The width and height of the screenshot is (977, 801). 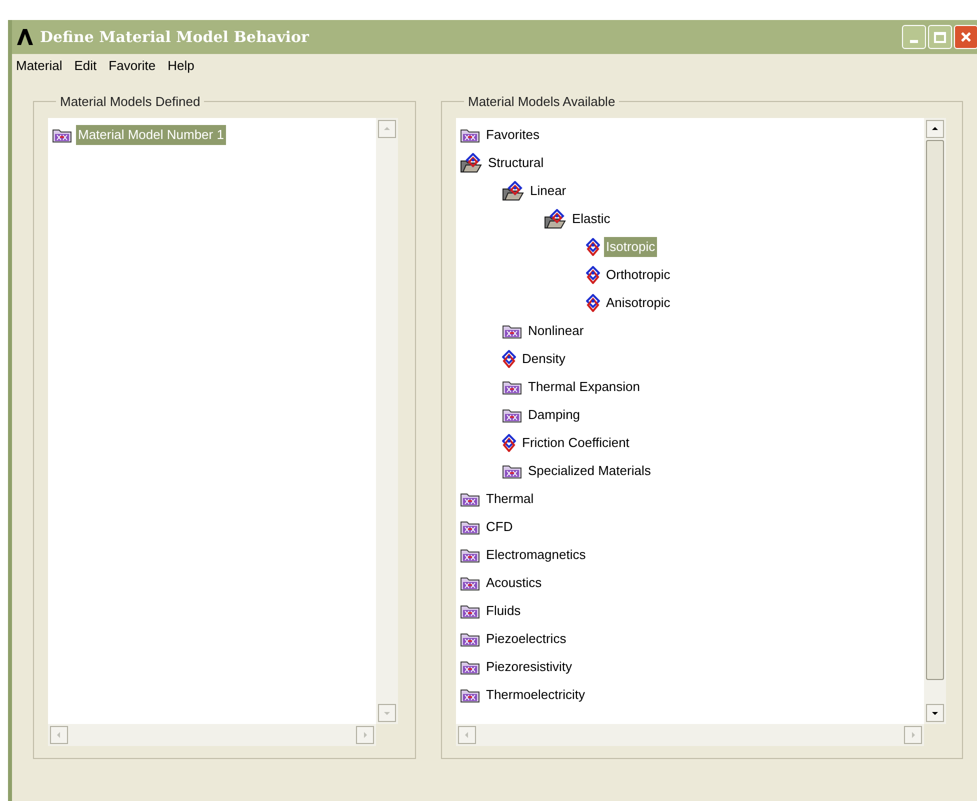 What do you see at coordinates (589, 470) in the screenshot?
I see `tree-item: Specialized Materials` at bounding box center [589, 470].